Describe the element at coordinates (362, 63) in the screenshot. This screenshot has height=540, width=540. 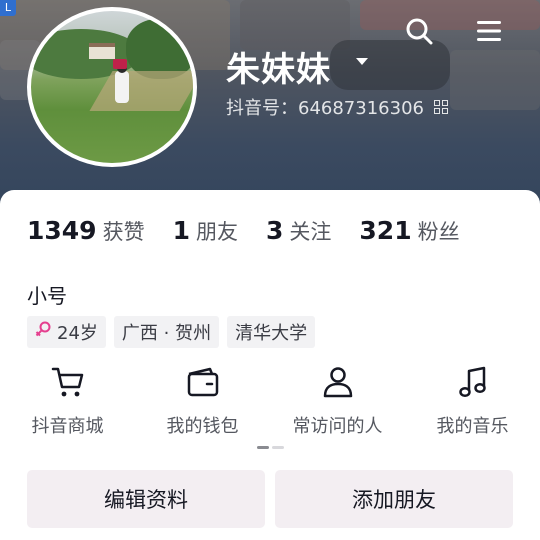
I see `chevron-down-icon` at that location.